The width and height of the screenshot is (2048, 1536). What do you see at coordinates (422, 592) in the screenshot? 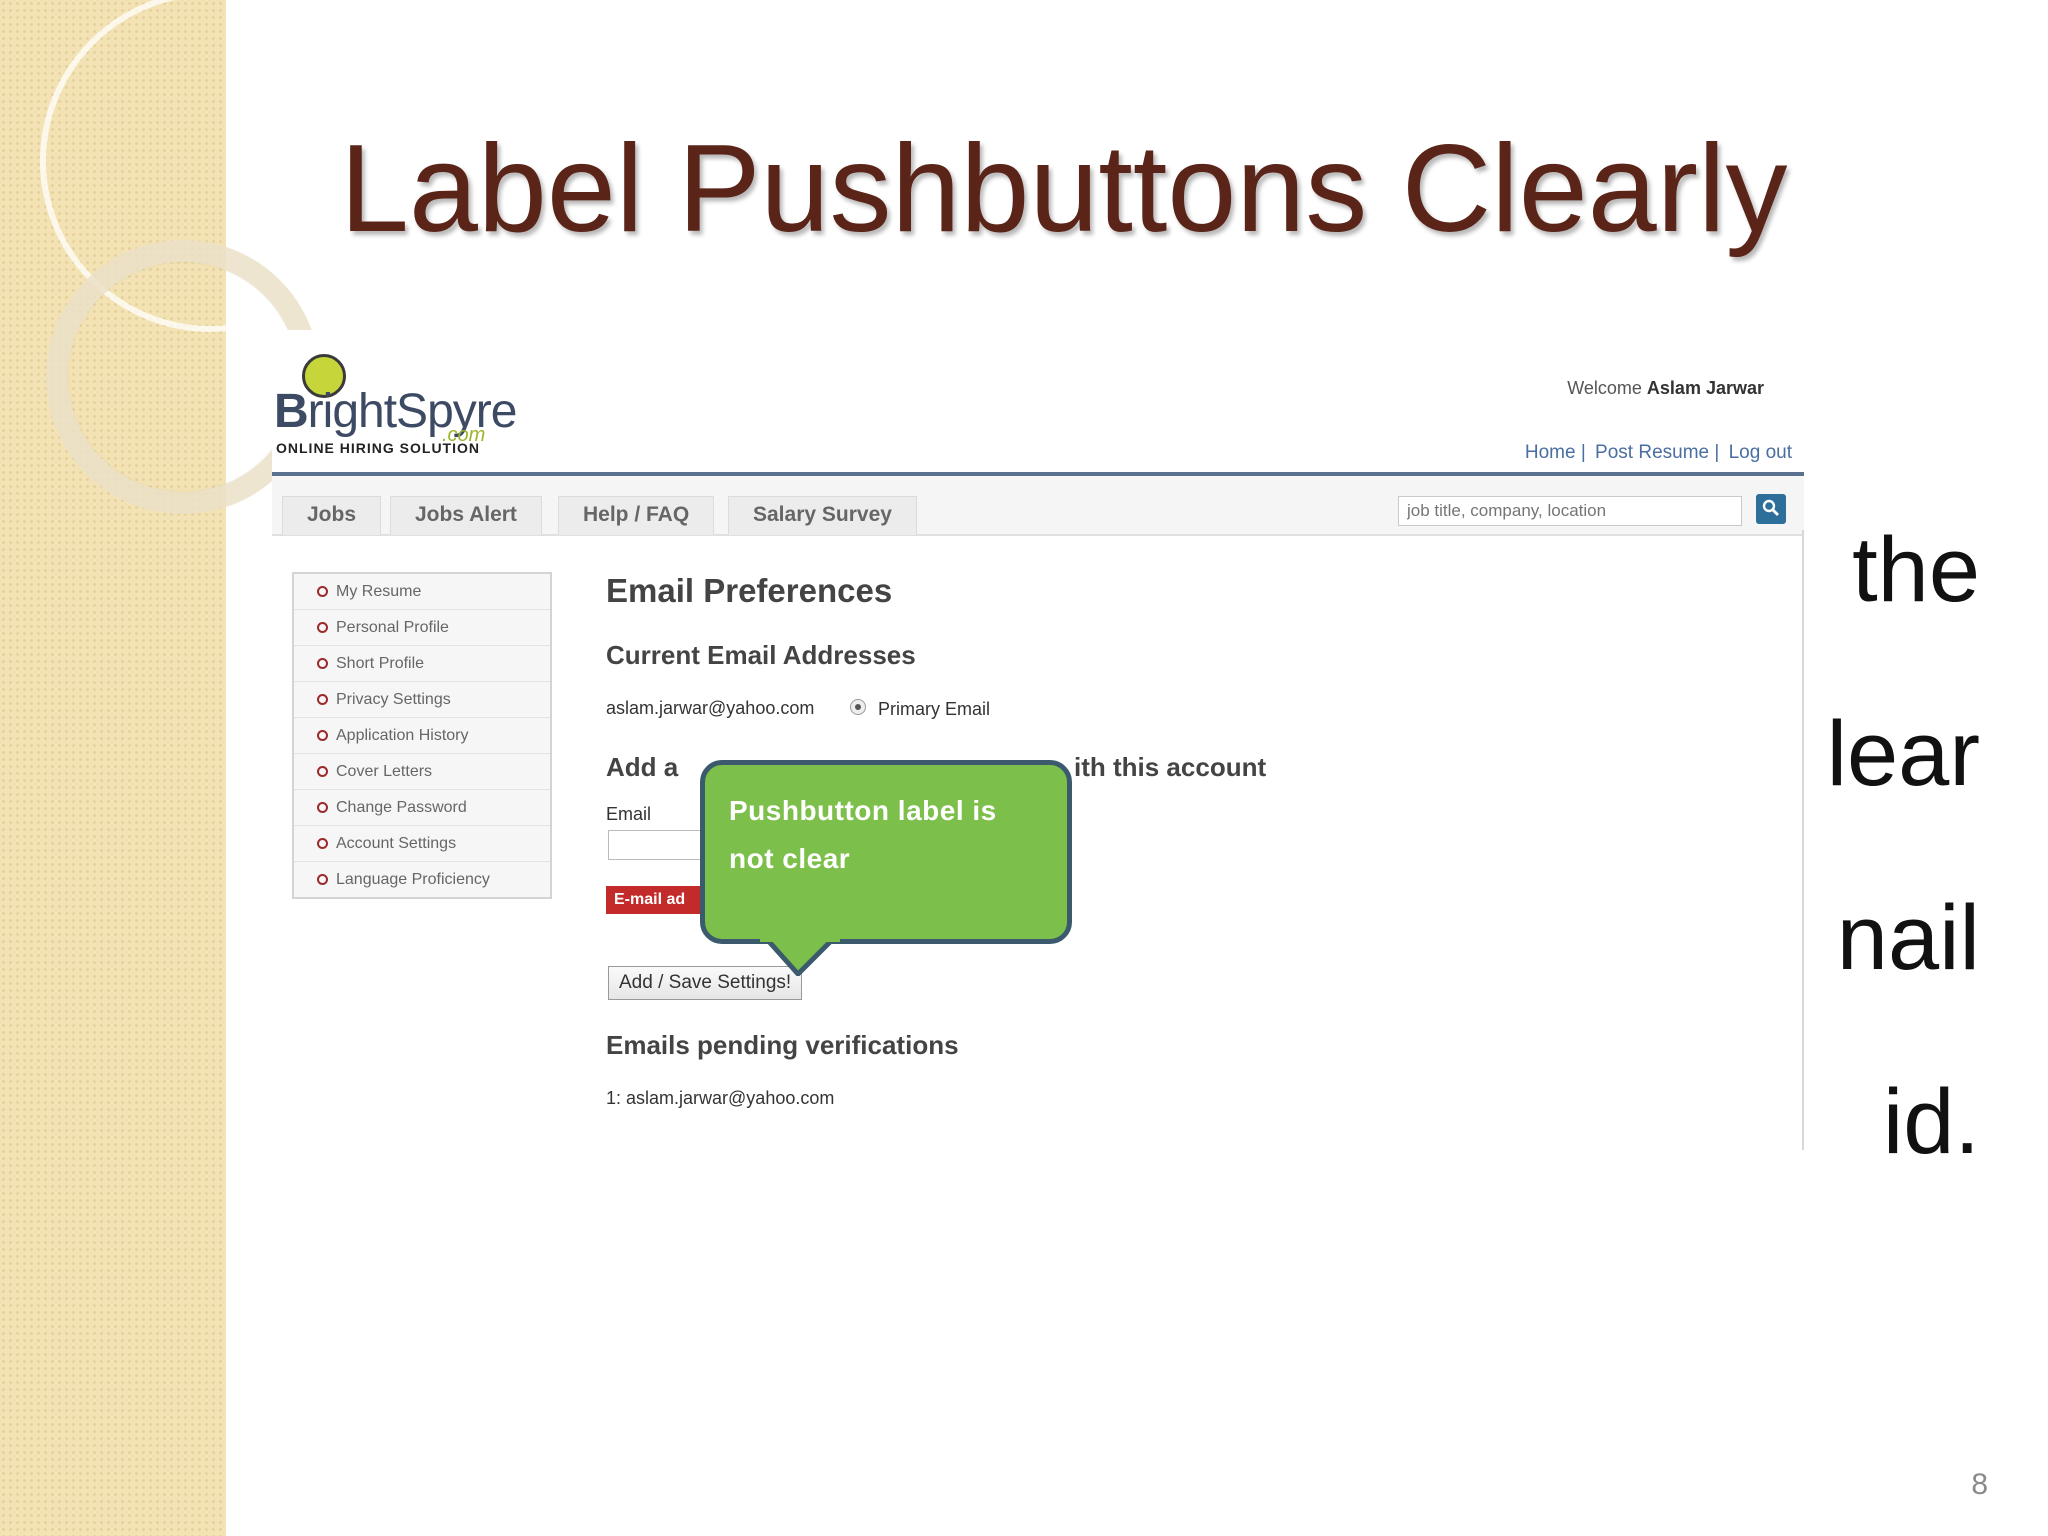
I see `sidebar-item-my-resume: My Resume` at bounding box center [422, 592].